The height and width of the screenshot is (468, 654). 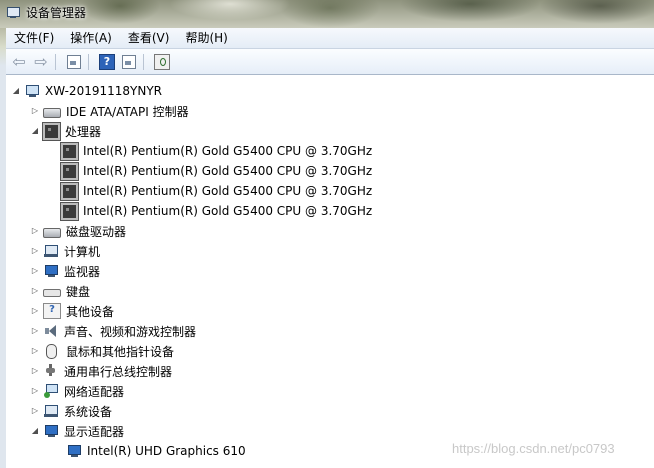 What do you see at coordinates (206, 38) in the screenshot?
I see `menu-help: 帮助(H)` at bounding box center [206, 38].